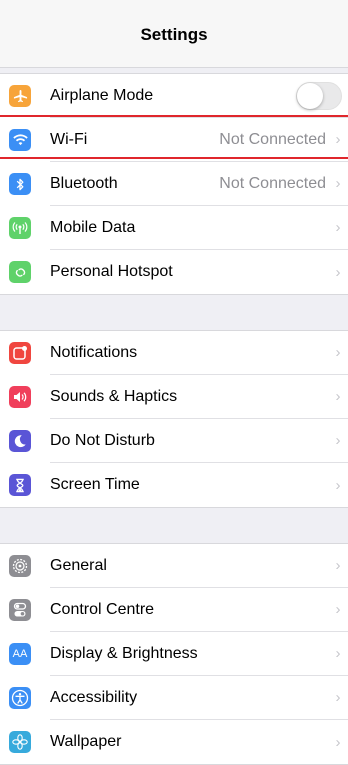 The width and height of the screenshot is (348, 765). I want to click on navigation-bar: Settings, so click(174, 34).